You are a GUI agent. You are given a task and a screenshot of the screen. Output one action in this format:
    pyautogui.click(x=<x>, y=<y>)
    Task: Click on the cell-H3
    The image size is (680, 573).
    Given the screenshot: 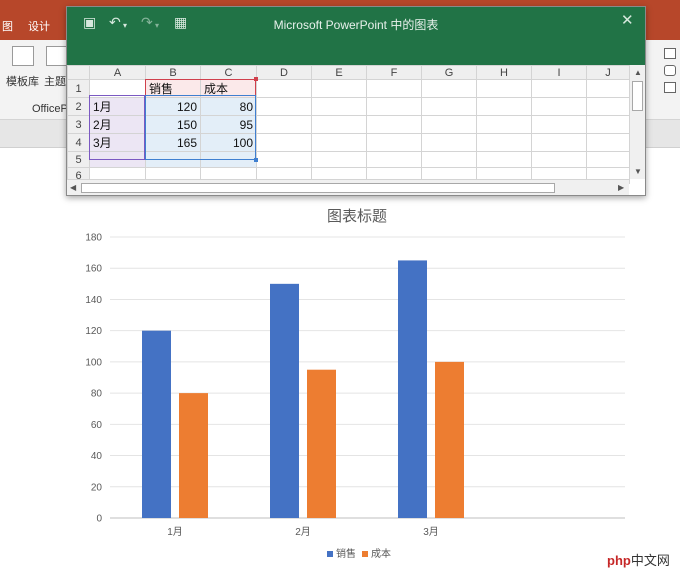 What is the action you would take?
    pyautogui.click(x=504, y=124)
    